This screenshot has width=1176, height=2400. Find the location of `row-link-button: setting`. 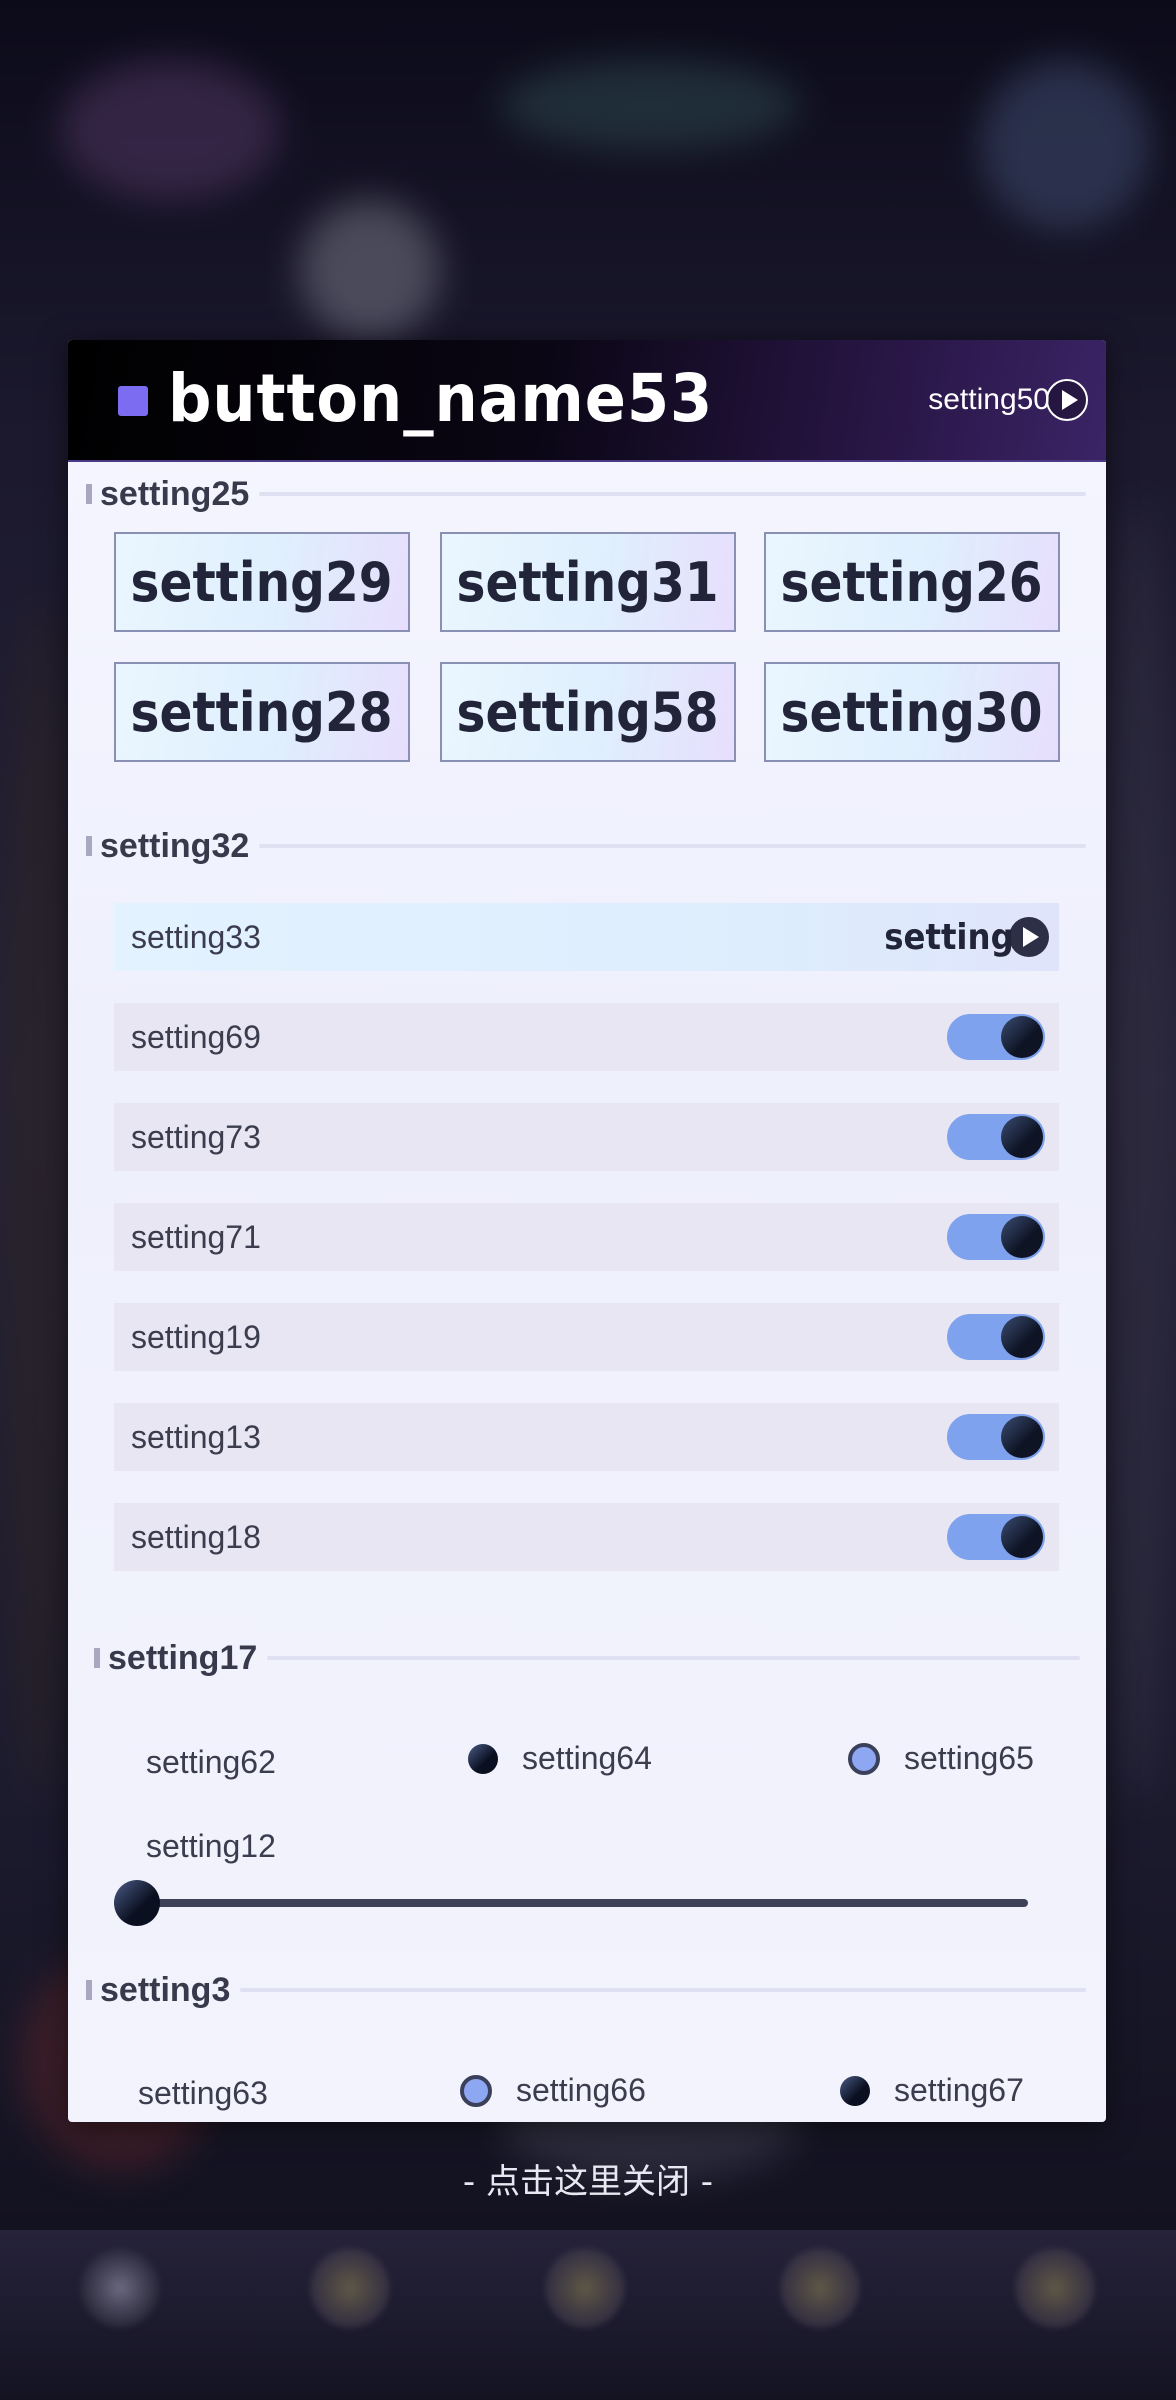

row-link-button: setting is located at coordinates (963, 937).